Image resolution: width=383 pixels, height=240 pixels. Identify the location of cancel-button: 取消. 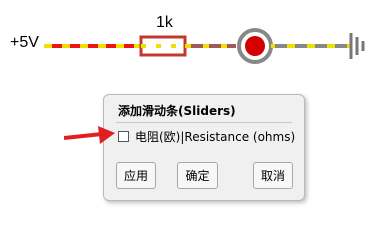
(273, 175).